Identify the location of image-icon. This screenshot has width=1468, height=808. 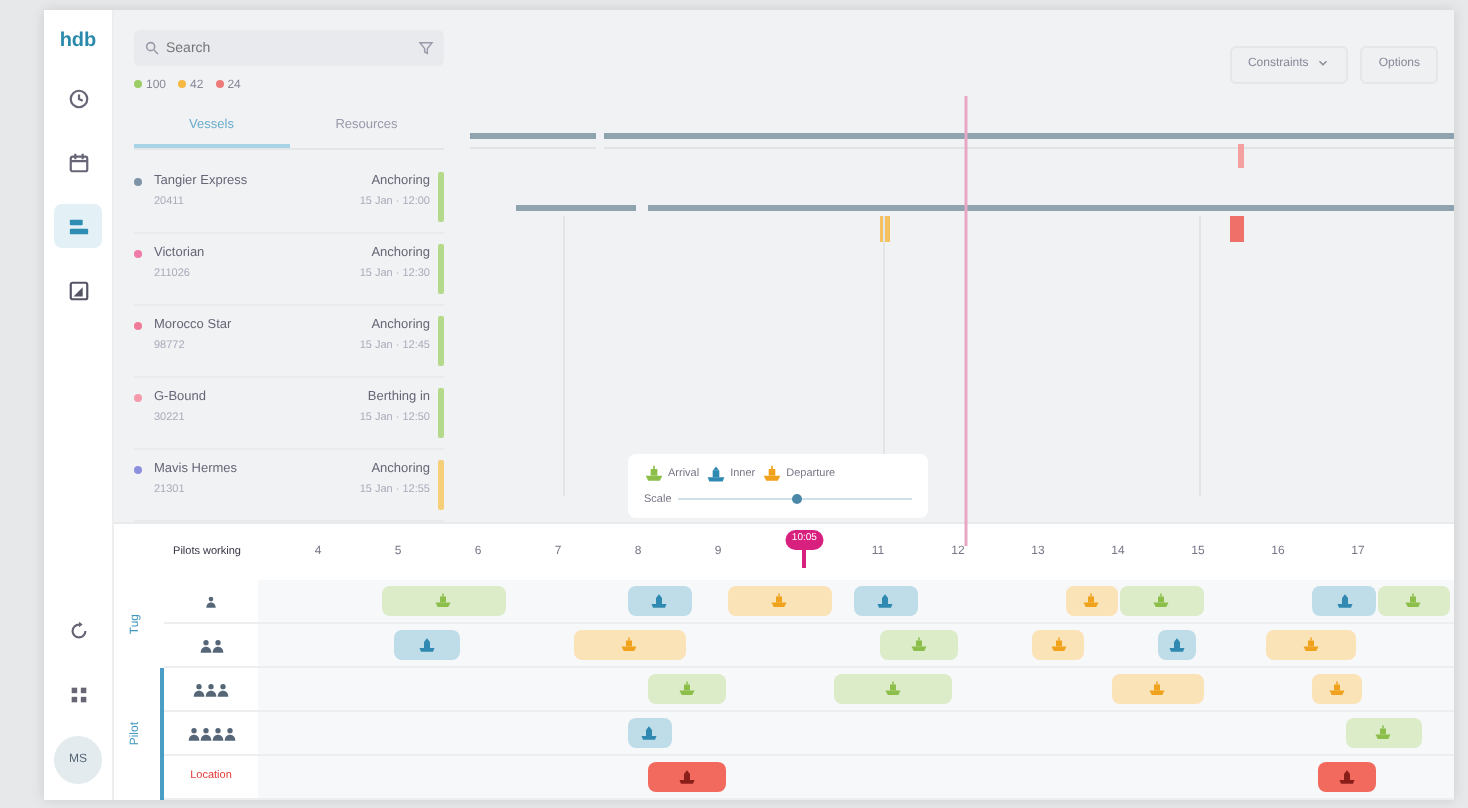
(78, 290).